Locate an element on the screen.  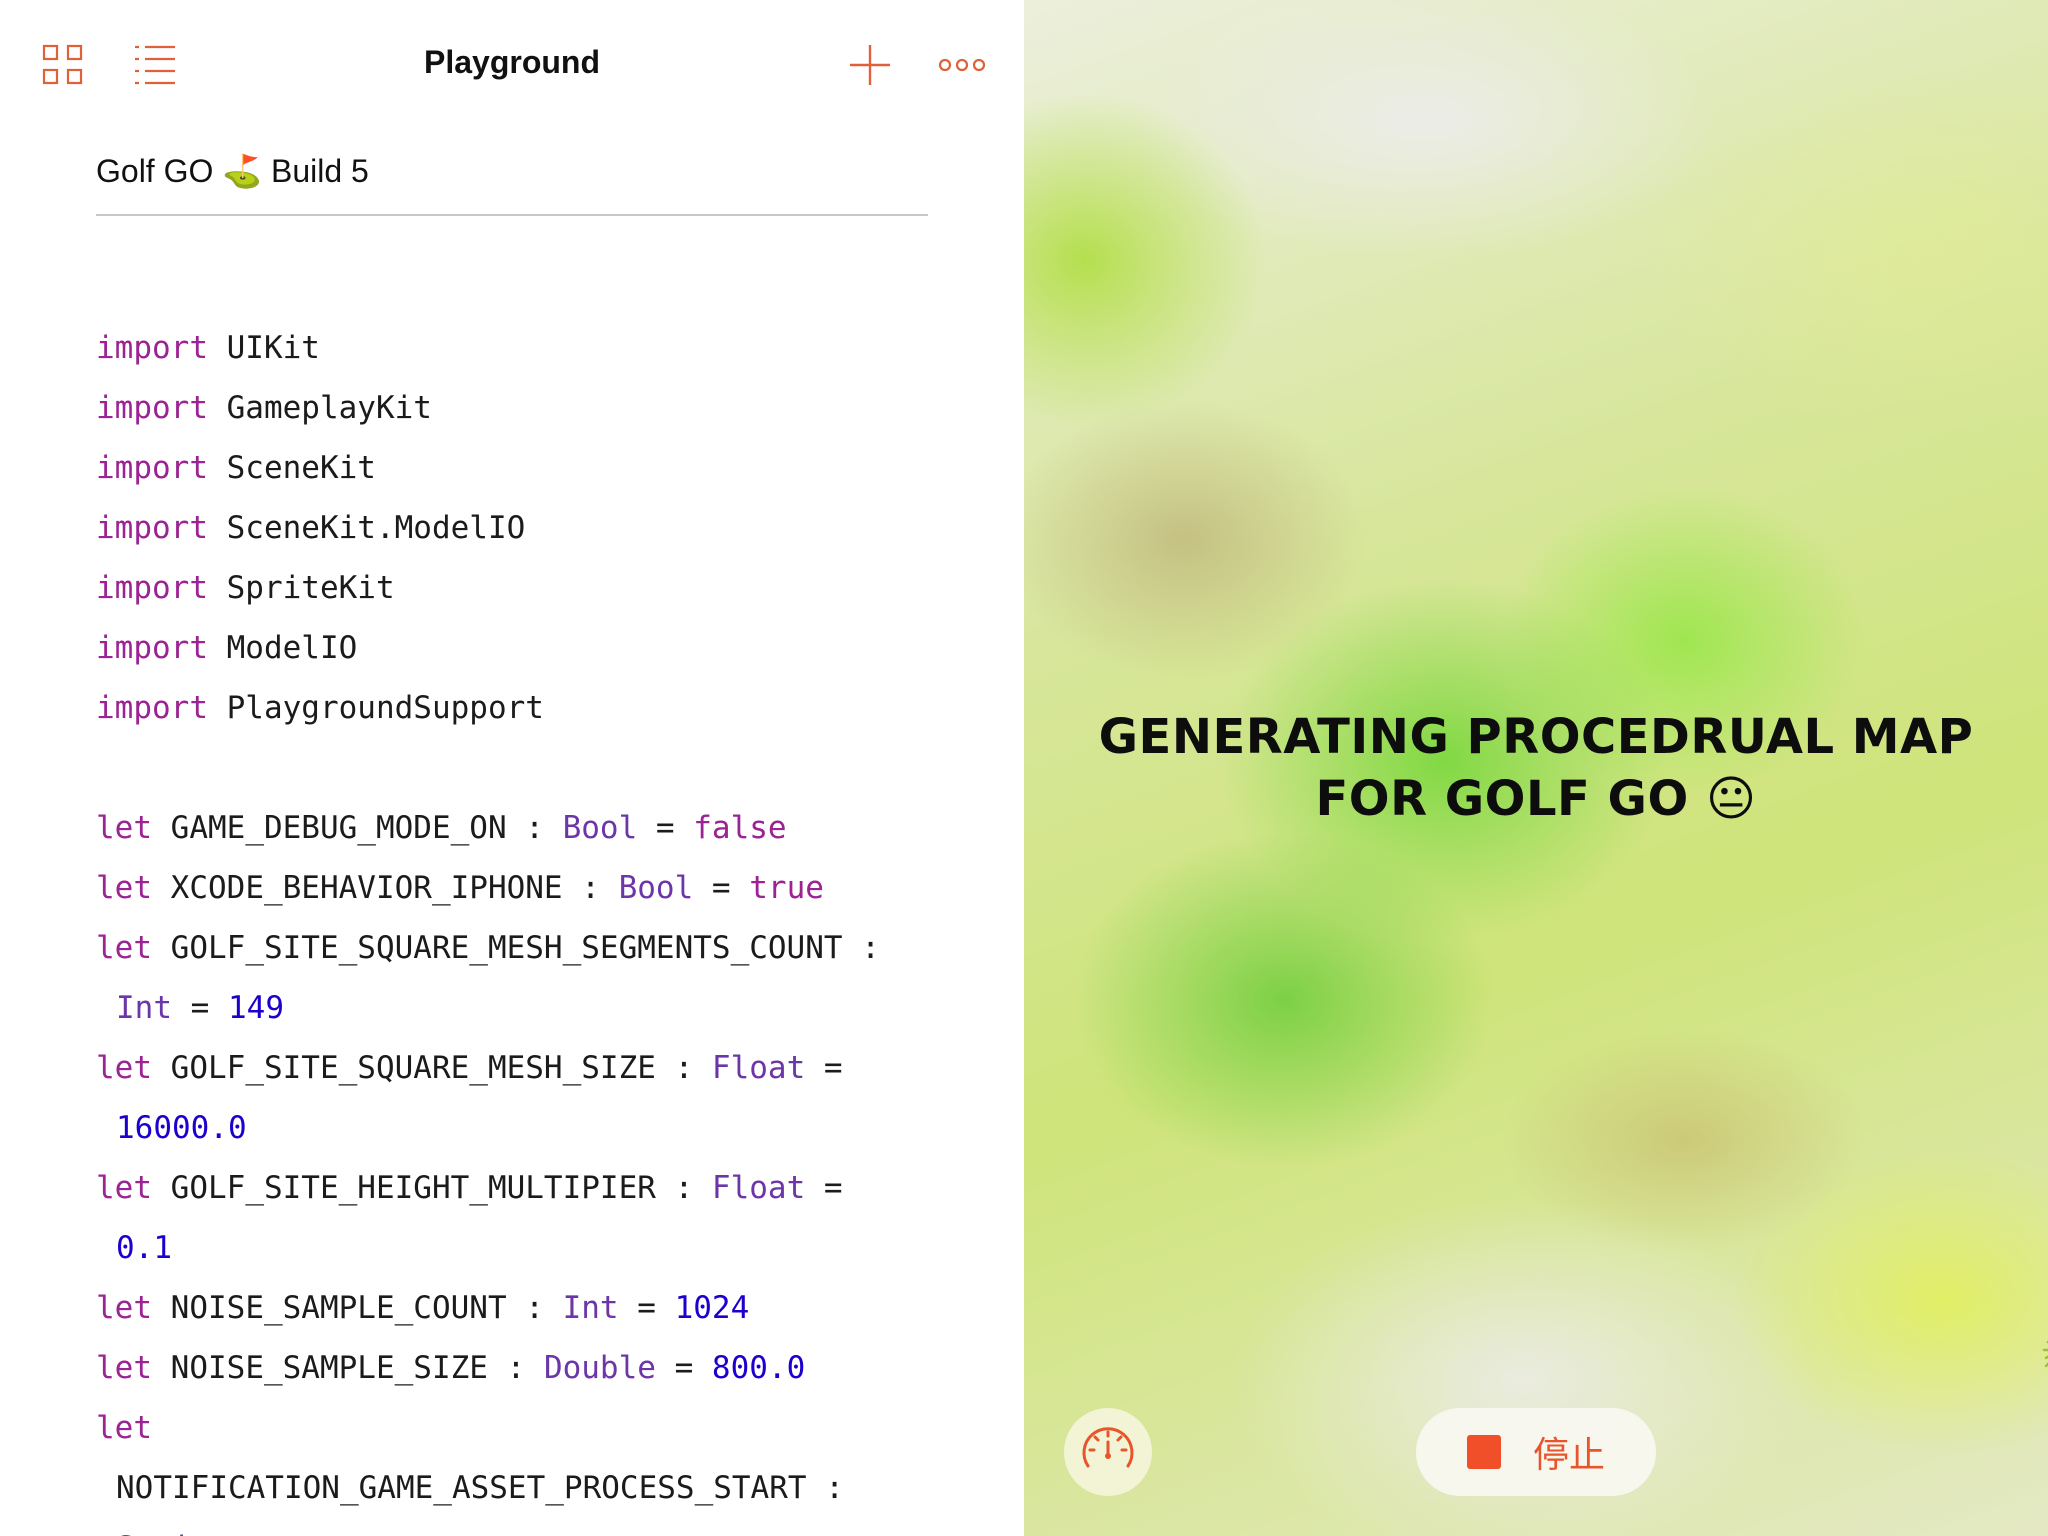
code-line: import SceneKit.ModelIO is located at coordinates (516, 528).